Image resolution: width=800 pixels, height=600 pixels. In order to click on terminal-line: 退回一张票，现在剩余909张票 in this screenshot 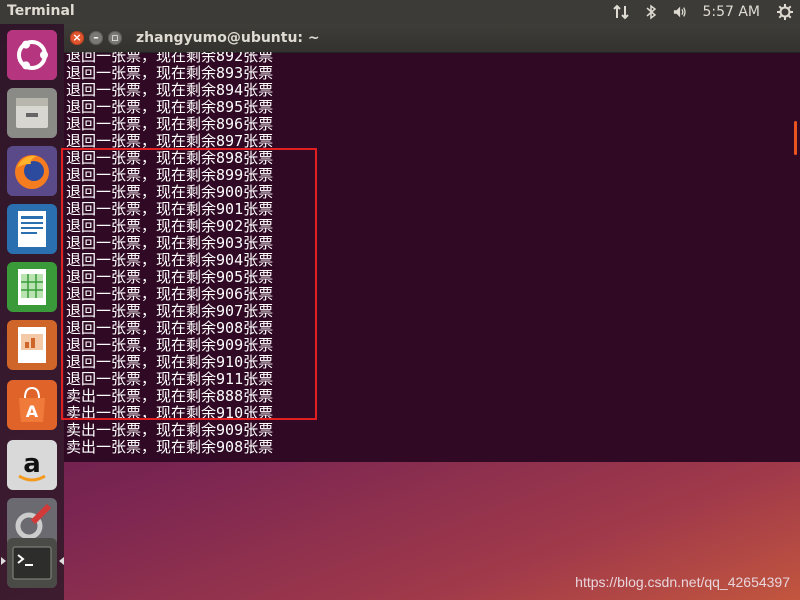, I will do `click(170, 345)`.